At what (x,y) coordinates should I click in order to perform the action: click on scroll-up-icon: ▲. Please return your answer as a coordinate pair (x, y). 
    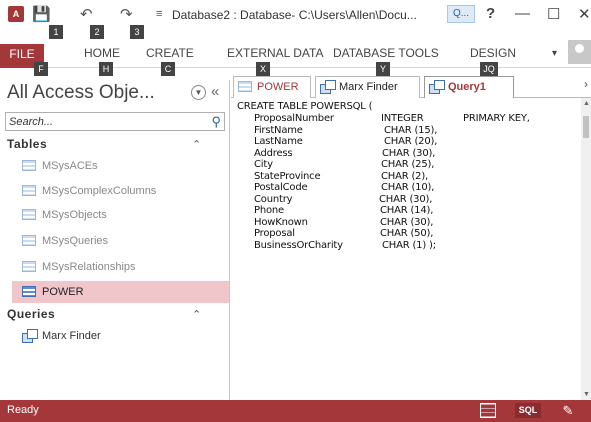
    Looking at the image, I should click on (586, 103).